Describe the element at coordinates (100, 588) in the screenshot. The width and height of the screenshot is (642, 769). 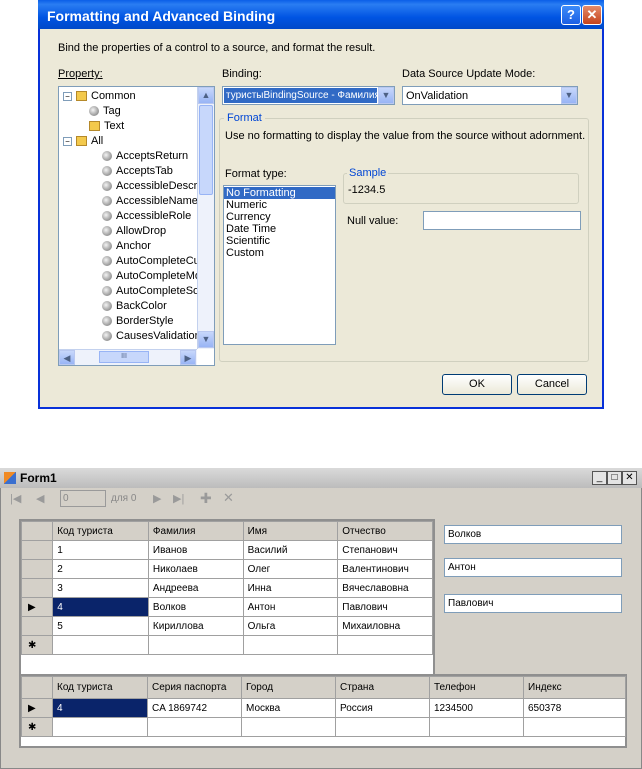
I see `table-cell: 3` at that location.